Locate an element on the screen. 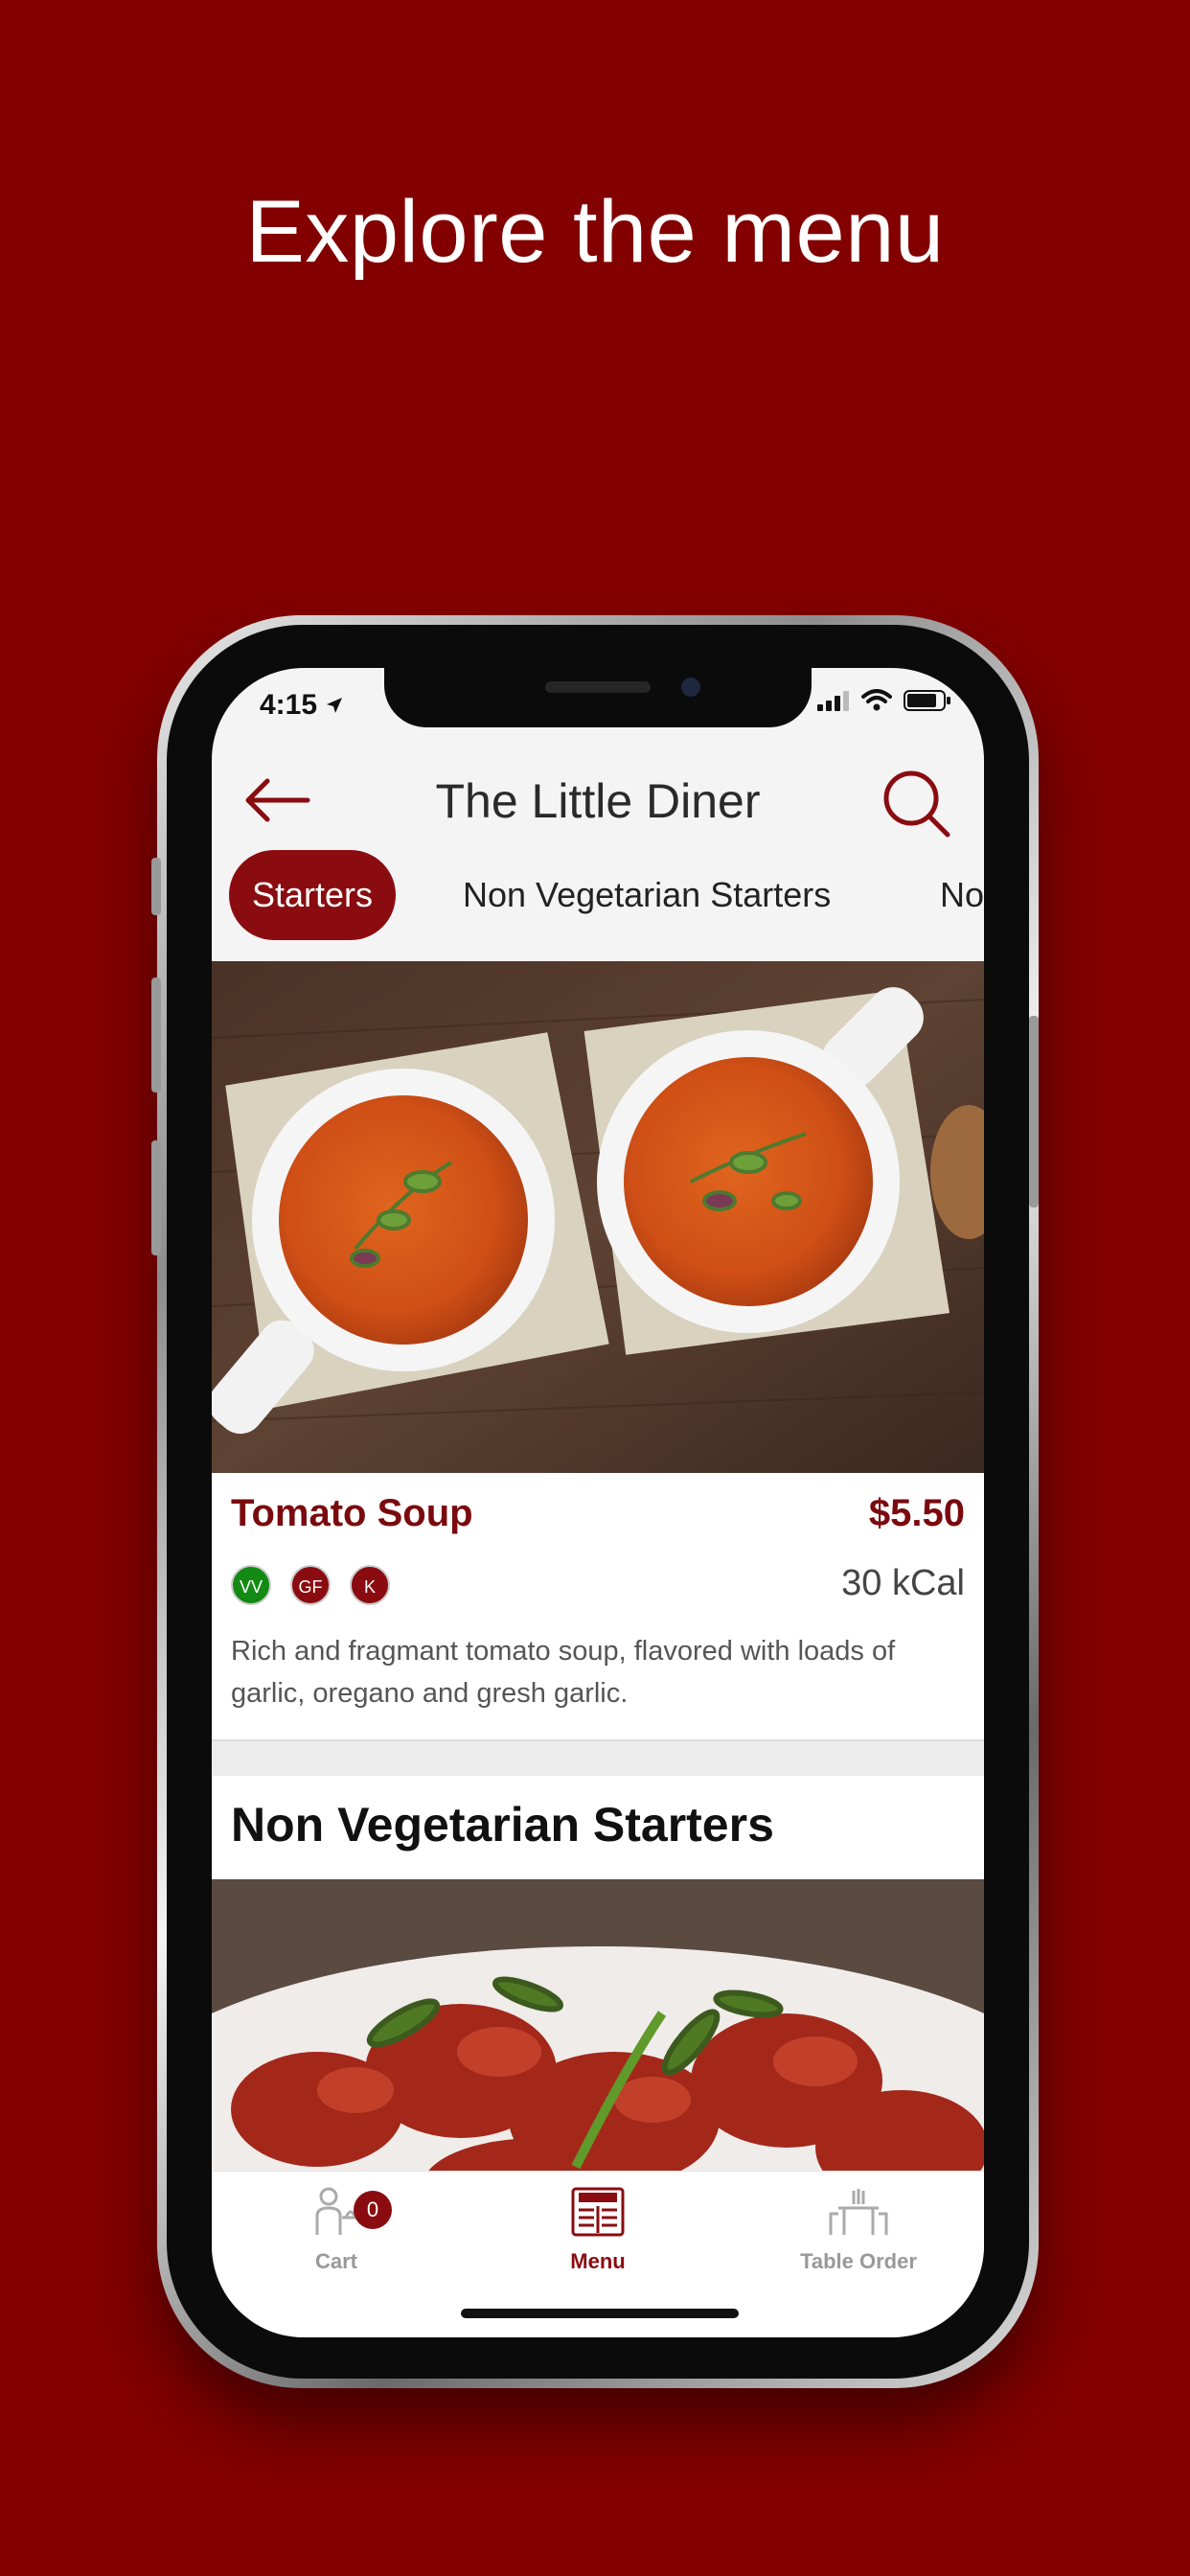 The image size is (1190, 2576). wifi-icon is located at coordinates (876, 700).